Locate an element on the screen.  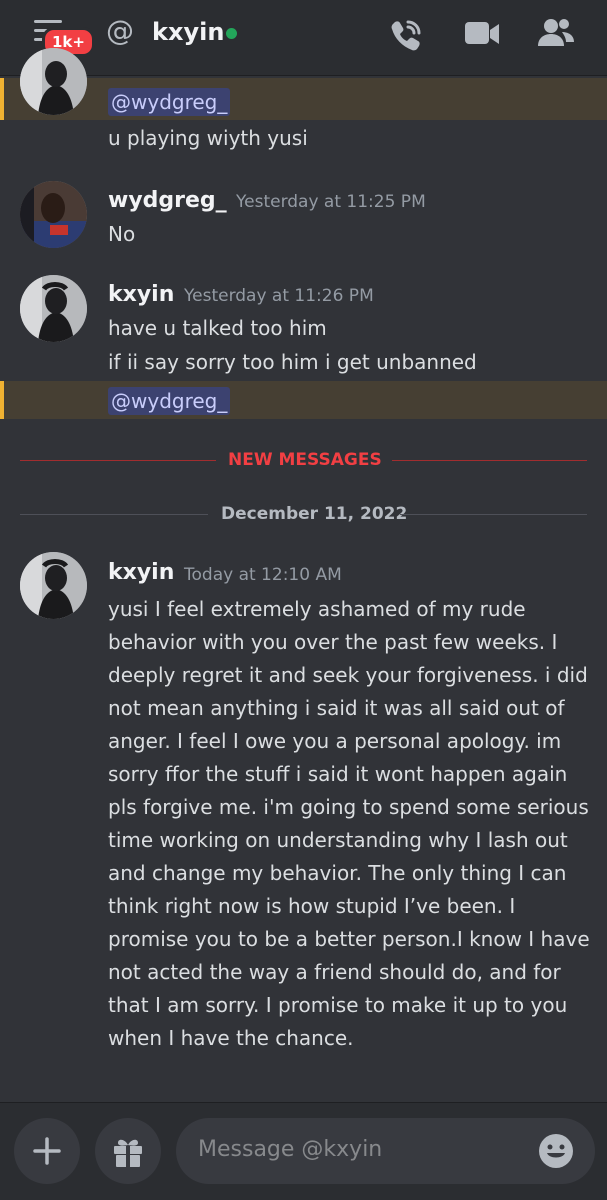
message-line: if ii say sorry too him i get unbanned is located at coordinates (292, 362).